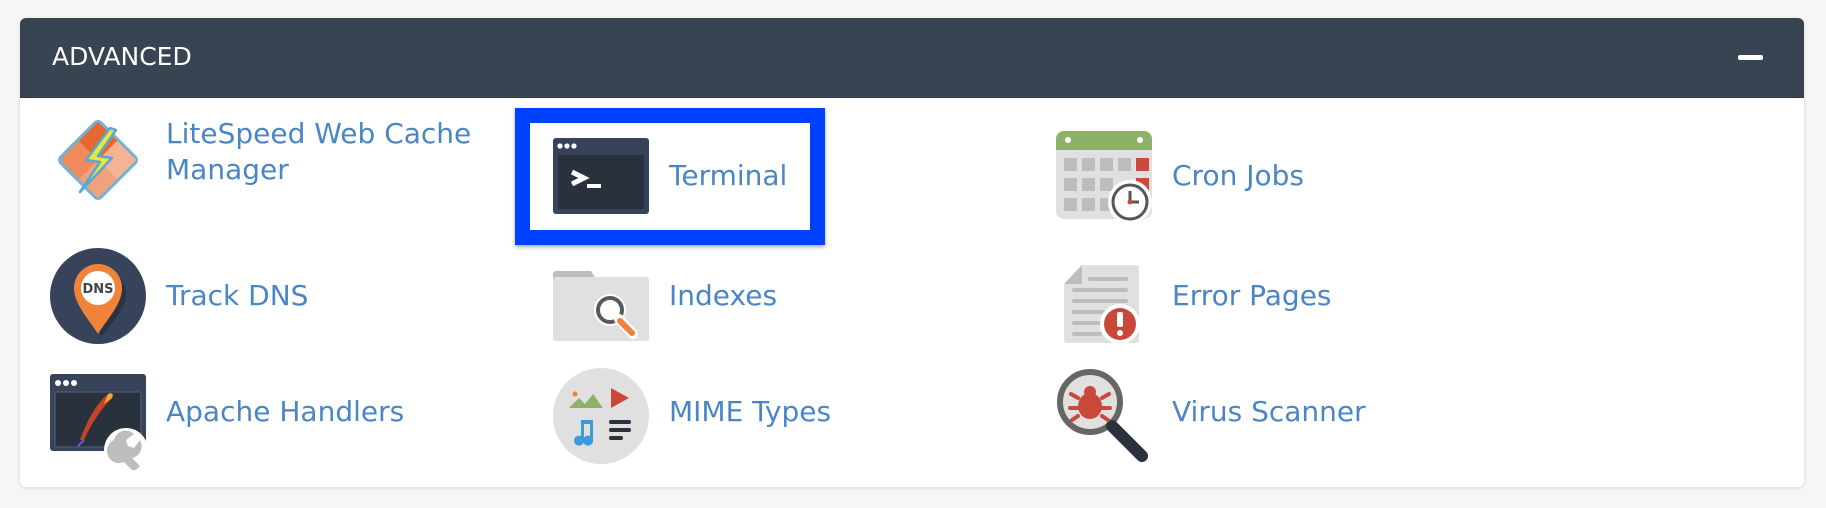  I want to click on item-label: Apache Handlers, so click(285, 411).